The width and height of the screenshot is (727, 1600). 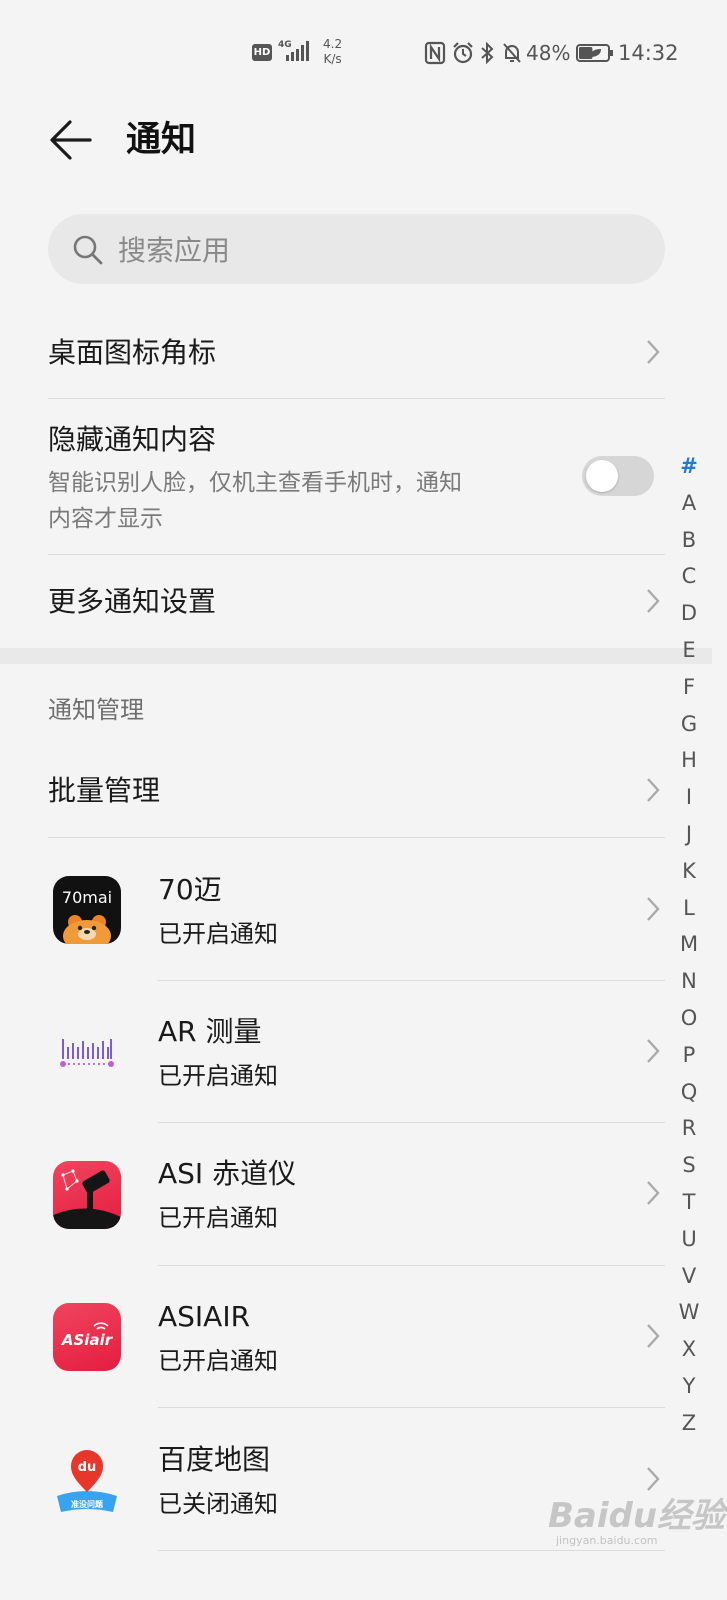 I want to click on 70mai-logo-art: 70mai, so click(x=87, y=916).